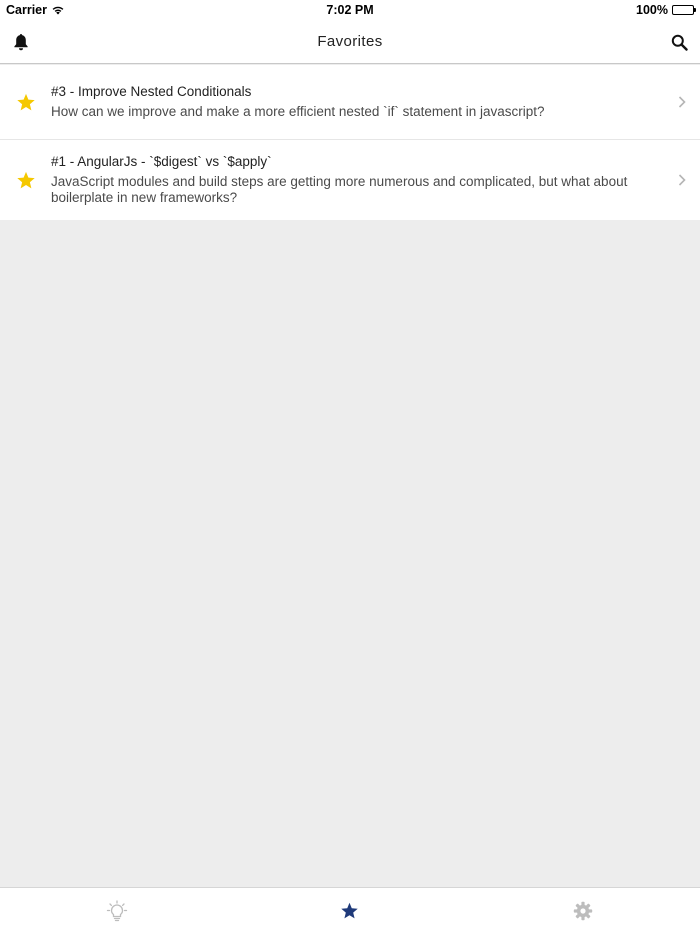 This screenshot has height=933, width=700. I want to click on tab-bar, so click(350, 910).